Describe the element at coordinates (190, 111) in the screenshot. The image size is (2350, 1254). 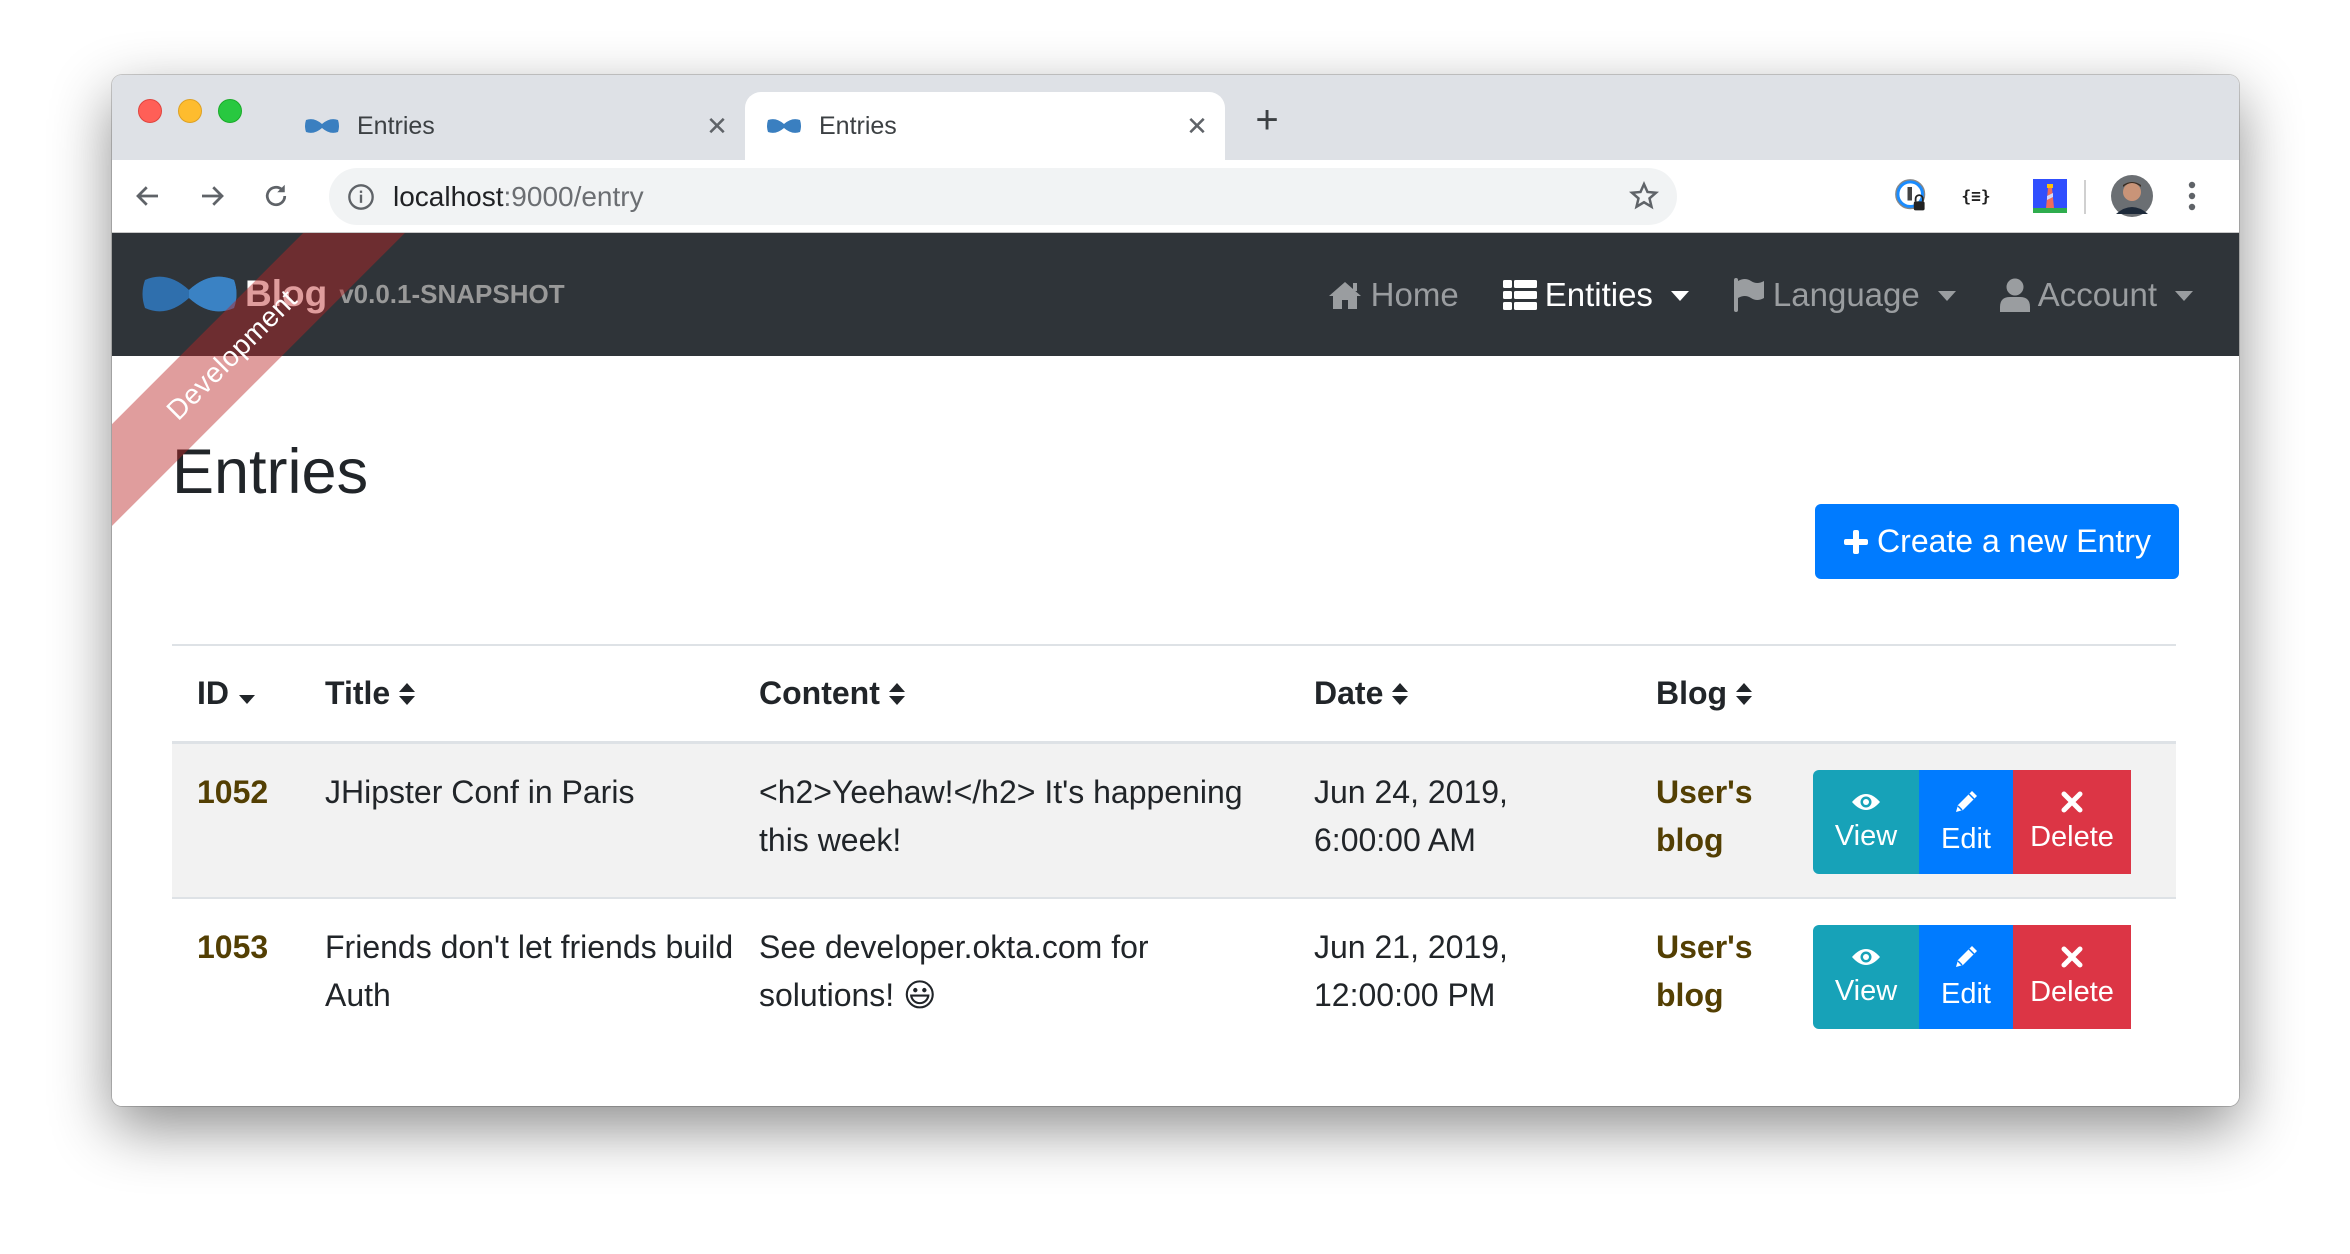
I see `minimize-window-button` at that location.